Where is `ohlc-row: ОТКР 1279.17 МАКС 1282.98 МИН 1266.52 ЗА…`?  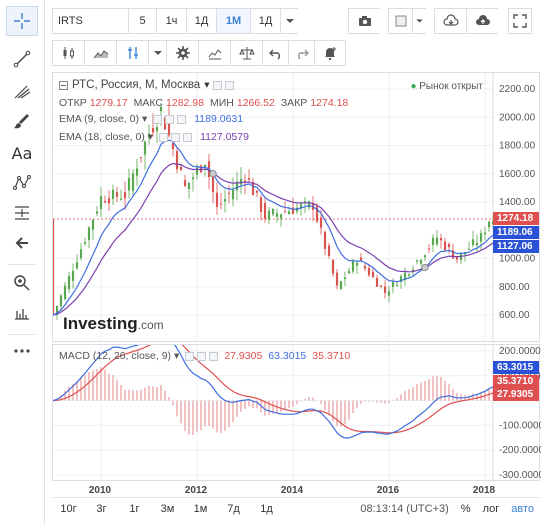
ohlc-row: ОТКР 1279.17 МАКС 1282.98 МИН 1266.52 ЗА… is located at coordinates (206, 103).